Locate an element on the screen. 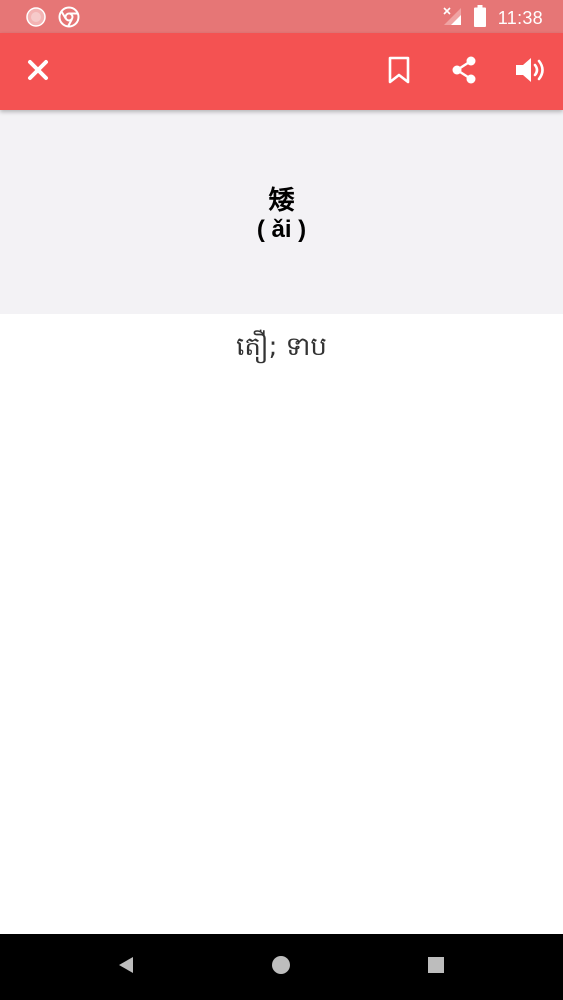 This screenshot has height=1000, width=563. word-translation: តឿ; ទាប is located at coordinates (281, 347).